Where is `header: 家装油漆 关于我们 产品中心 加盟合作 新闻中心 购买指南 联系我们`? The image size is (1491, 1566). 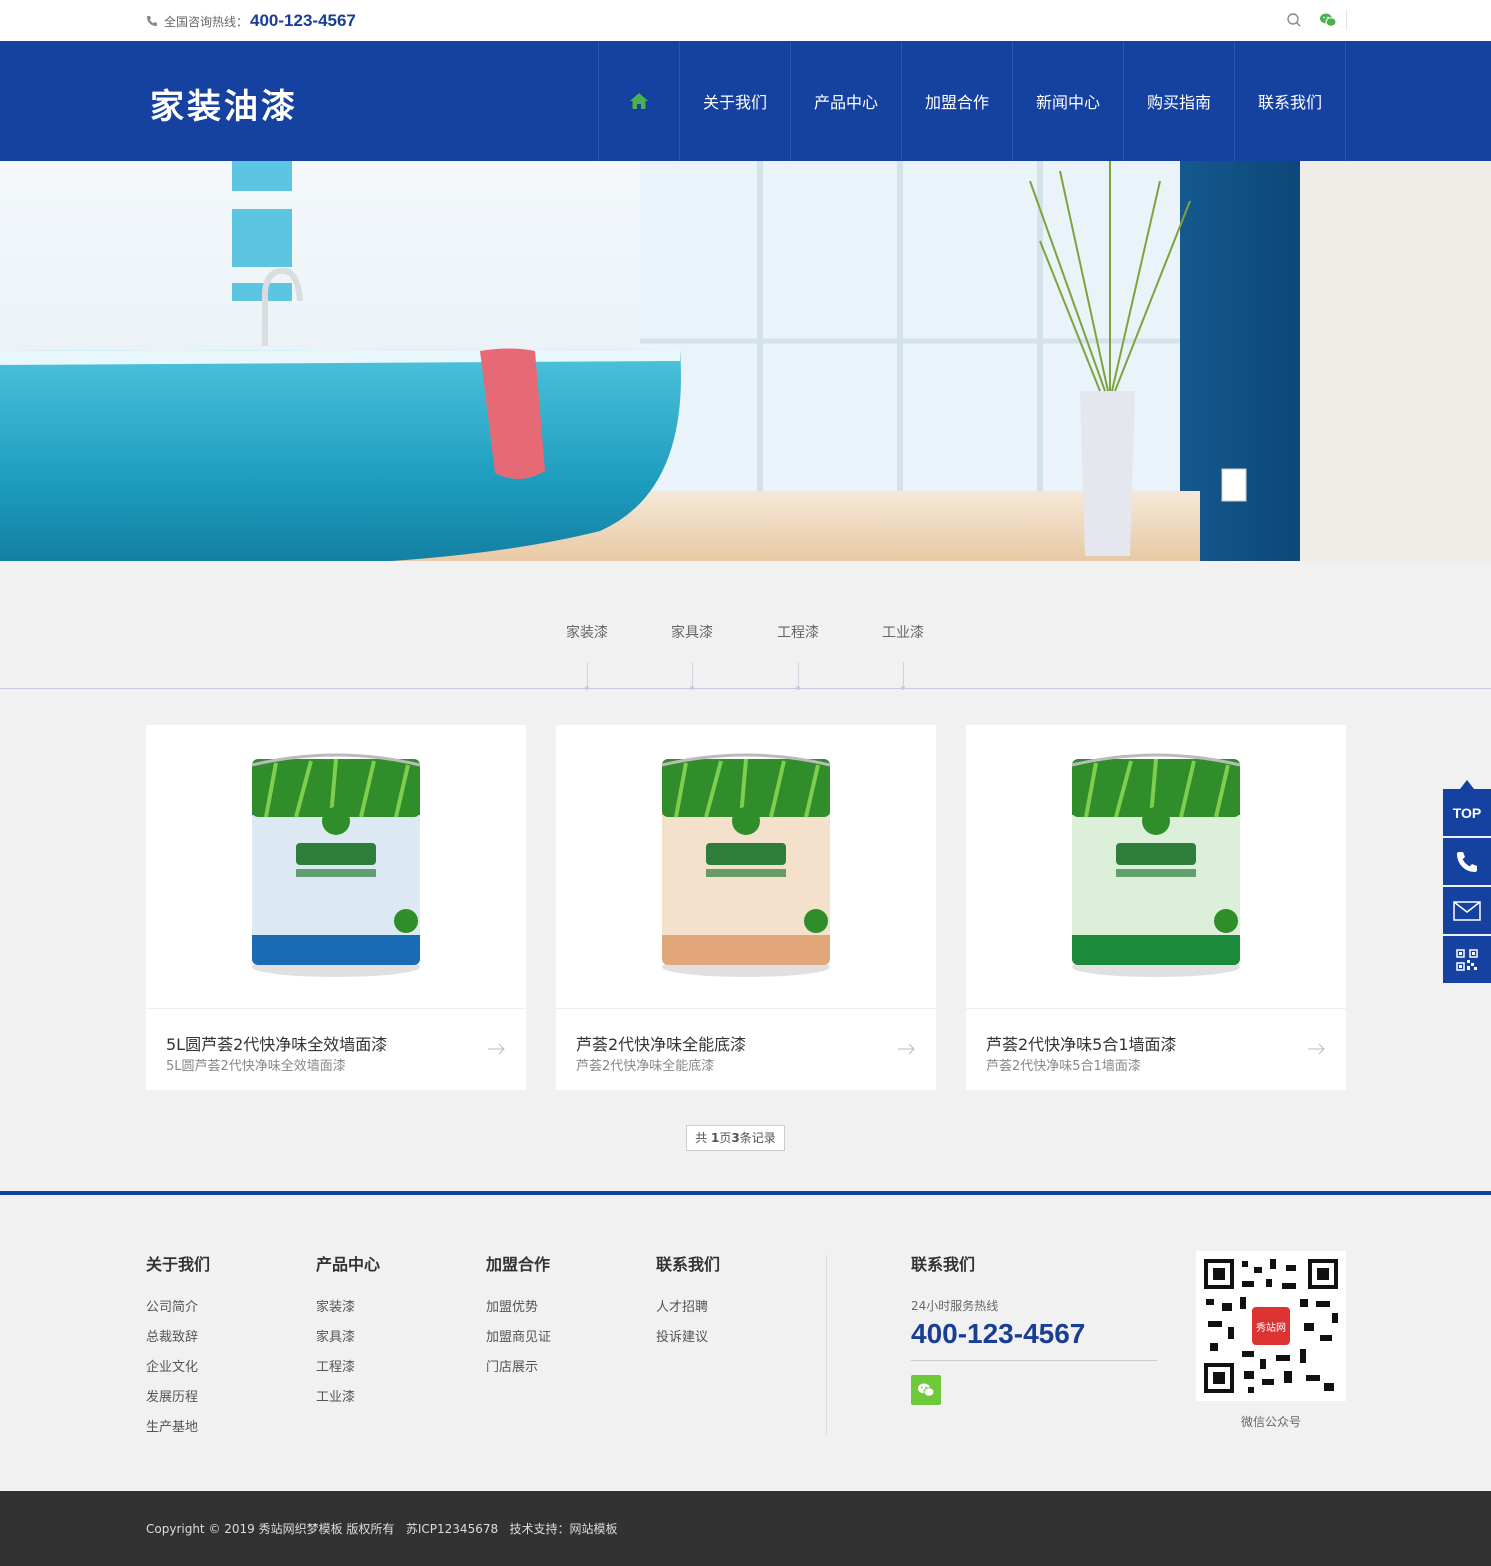 header: 家装油漆 关于我们 产品中心 加盟合作 新闻中心 购买指南 联系我们 is located at coordinates (745, 101).